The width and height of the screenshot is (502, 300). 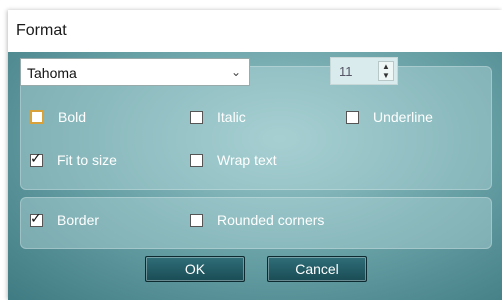 I want to click on cancel-button: Cancel, so click(x=317, y=269).